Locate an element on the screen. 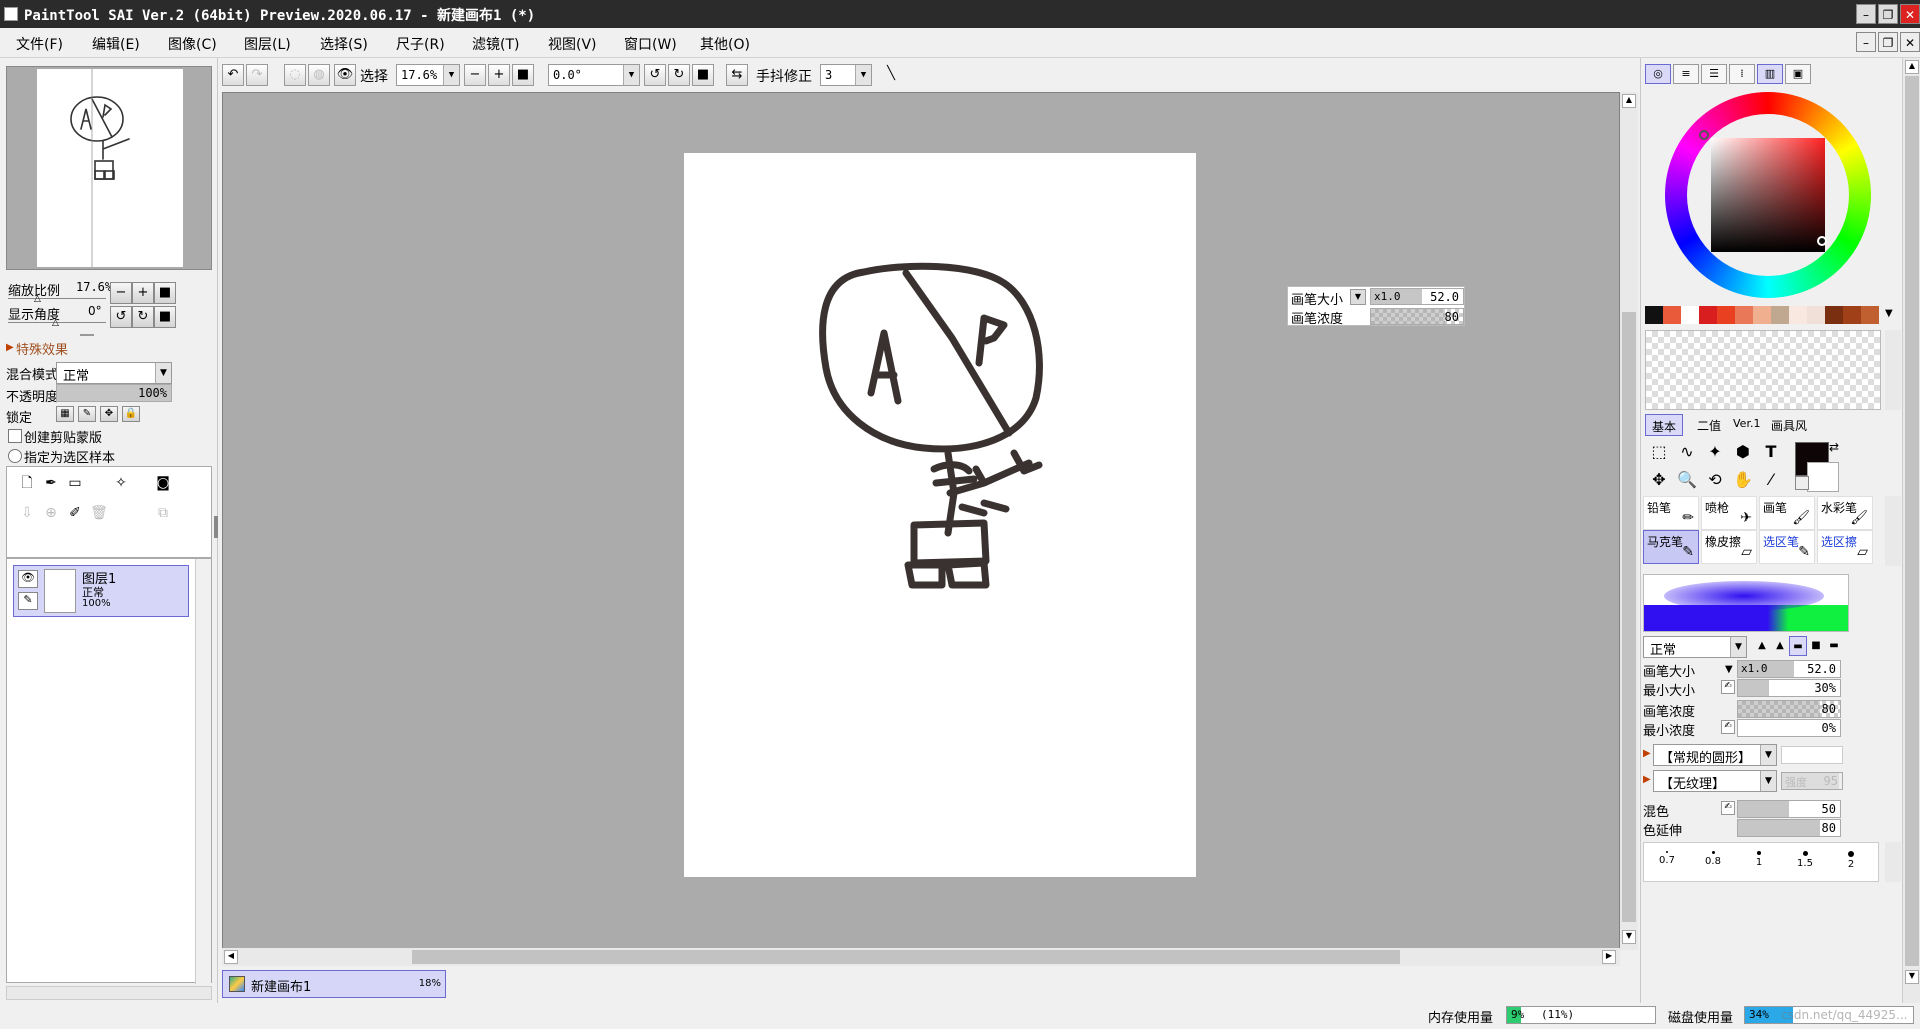 The image size is (1920, 1029). canvas-vscrollbar: ▲ ▼ is located at coordinates (1629, 521).